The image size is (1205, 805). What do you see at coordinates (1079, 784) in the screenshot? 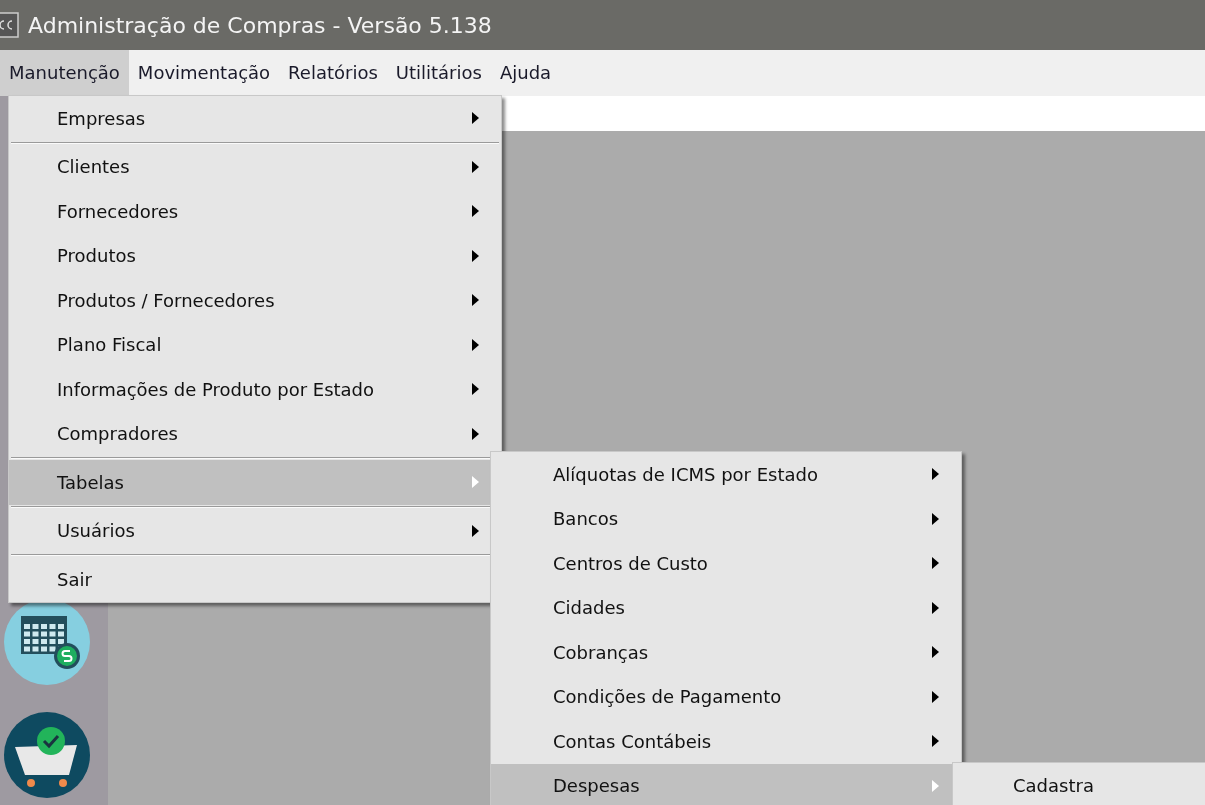
I see `menu-item: Cadastra` at bounding box center [1079, 784].